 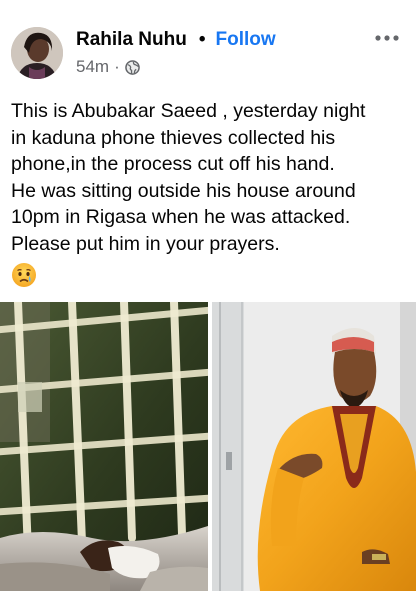 I want to click on more-options-button, so click(x=387, y=38).